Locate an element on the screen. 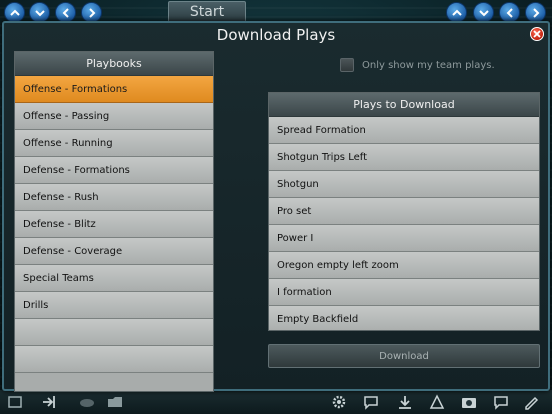  list-item: Pro set is located at coordinates (404, 211).